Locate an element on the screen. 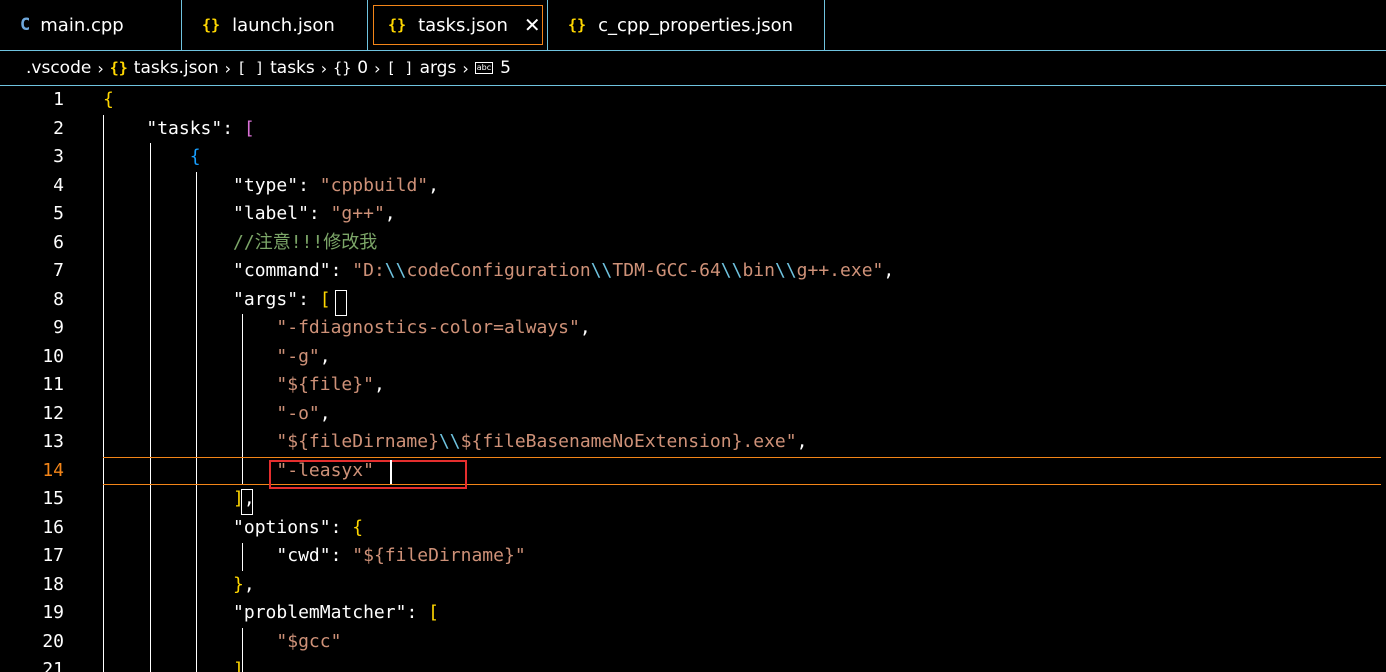  code-text: "label": "g++", is located at coordinates (249, 214).